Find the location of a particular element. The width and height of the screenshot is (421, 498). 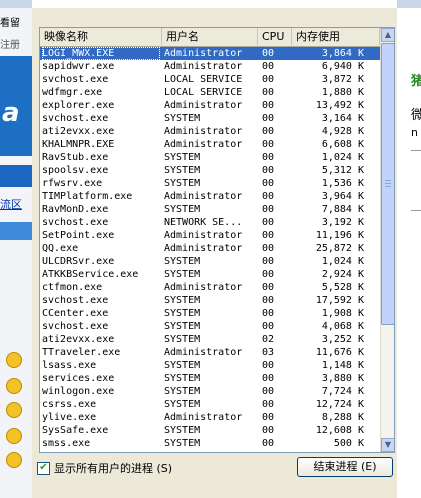

process-memory: 12,608 K is located at coordinates (339, 430).